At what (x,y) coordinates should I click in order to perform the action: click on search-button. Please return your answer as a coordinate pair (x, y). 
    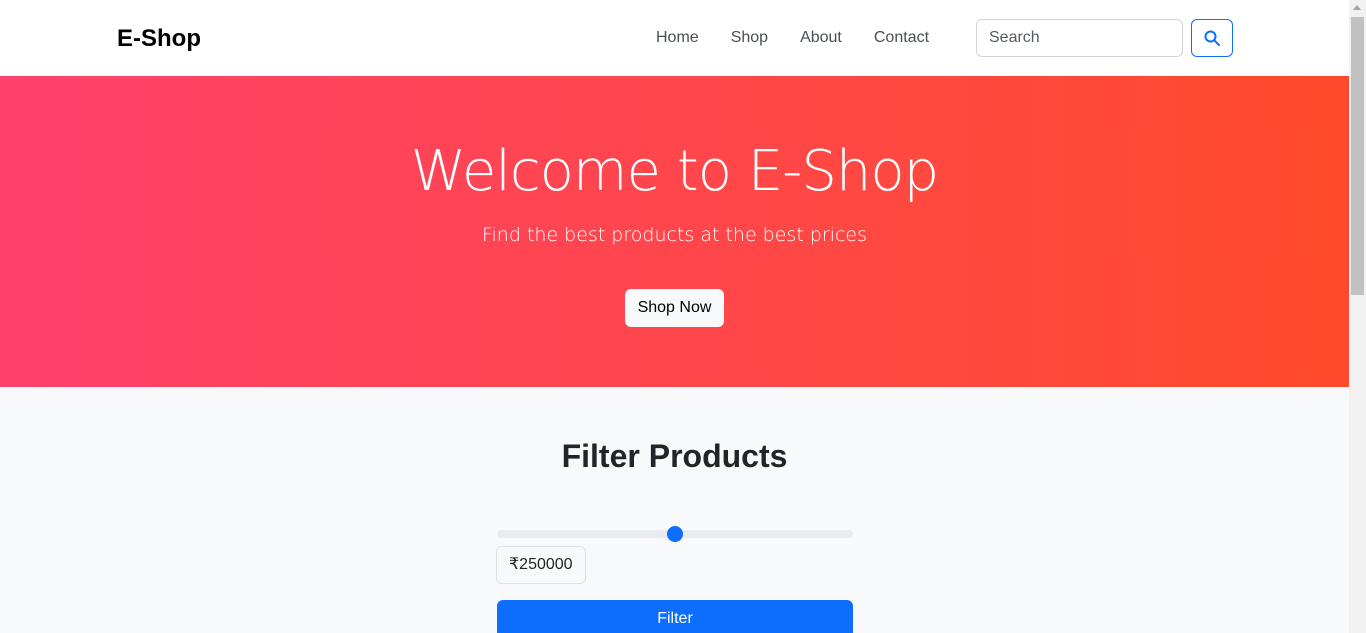
    Looking at the image, I should click on (1212, 38).